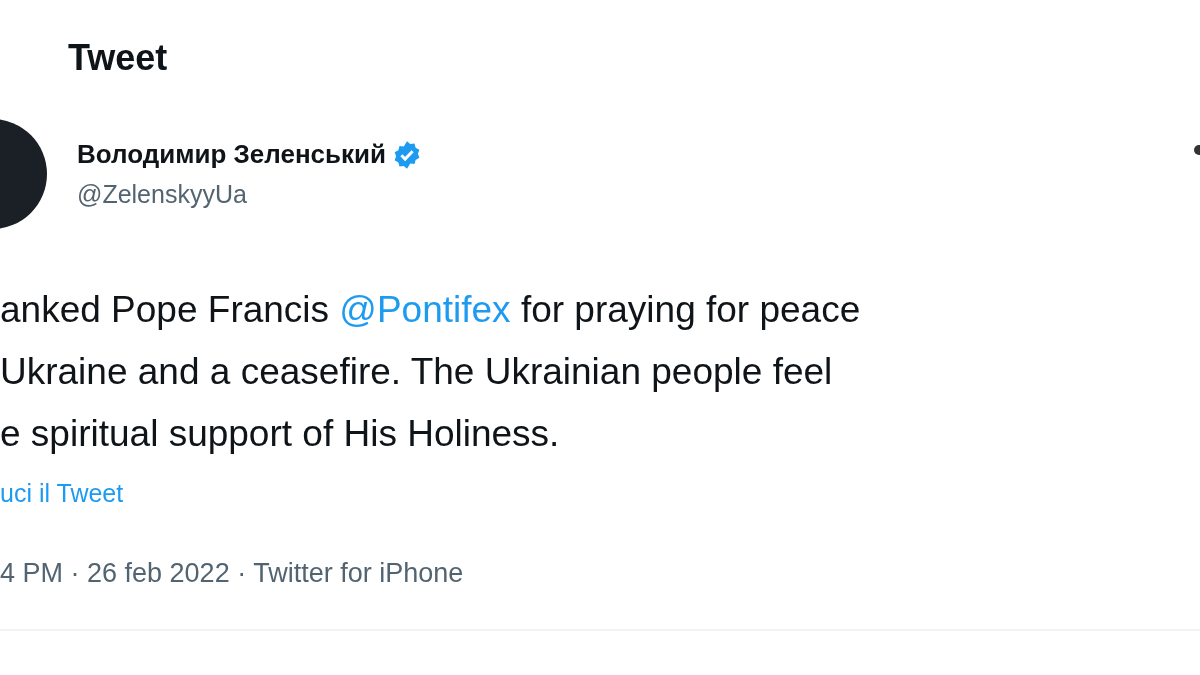  I want to click on tweet-text-line: Ukraine and a ceasefire. The Ukrainian people feel, so click(417, 372).